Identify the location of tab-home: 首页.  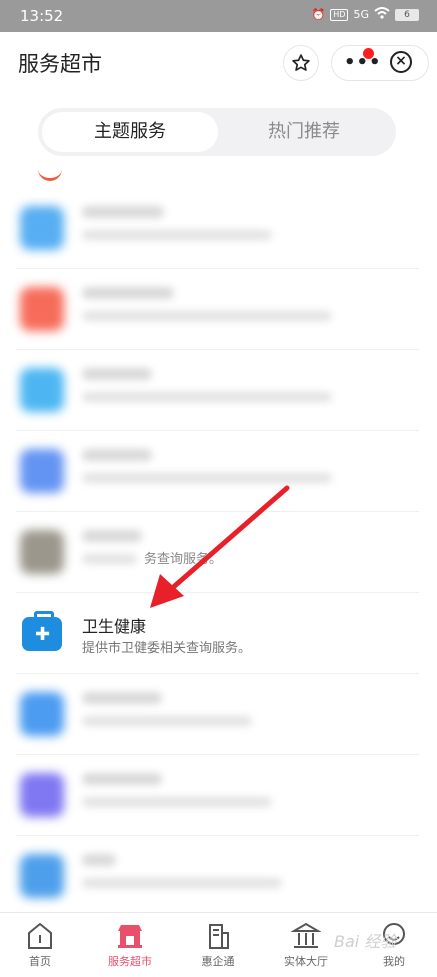
(40, 945).